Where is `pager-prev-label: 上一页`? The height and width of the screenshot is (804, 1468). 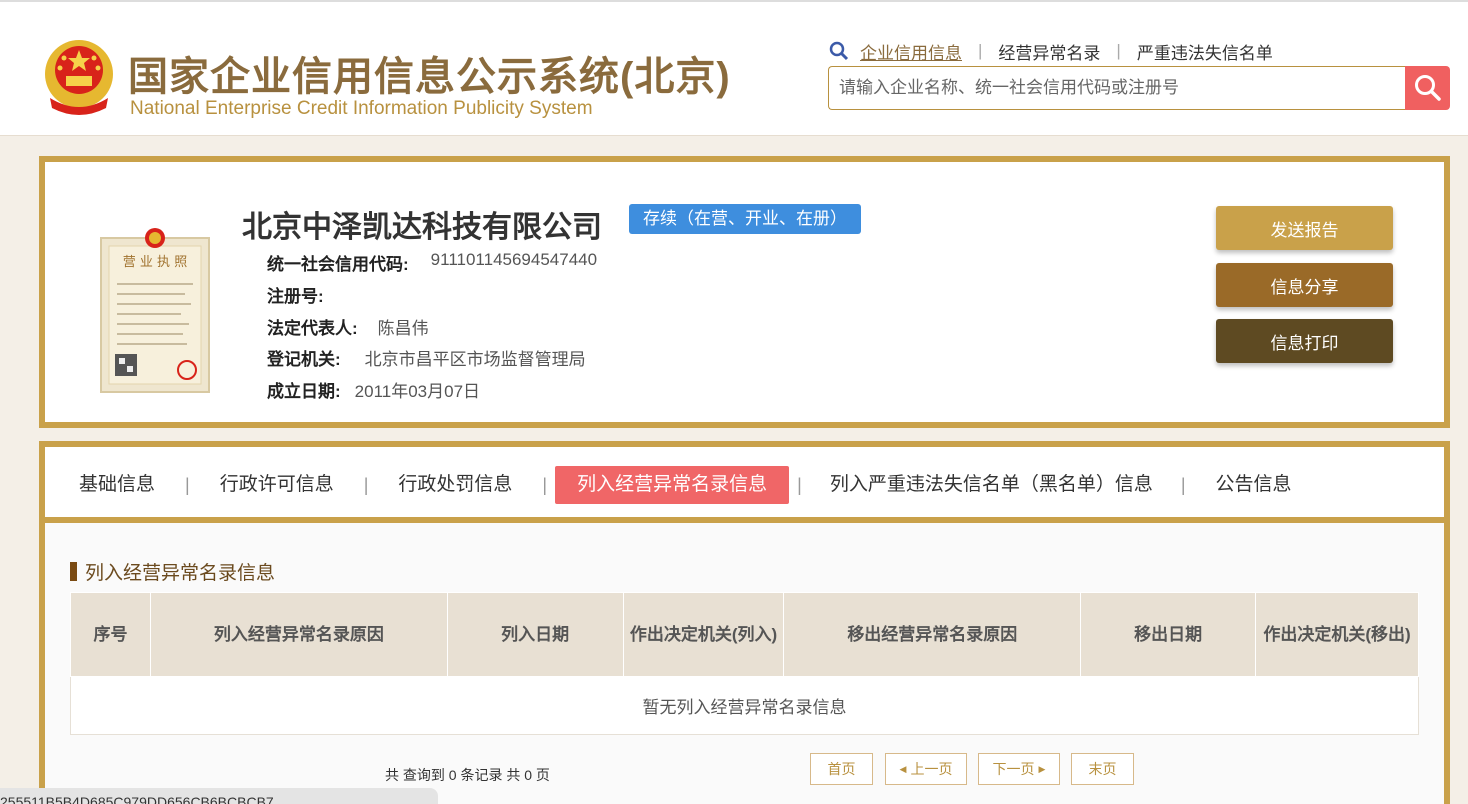 pager-prev-label: 上一页 is located at coordinates (931, 769).